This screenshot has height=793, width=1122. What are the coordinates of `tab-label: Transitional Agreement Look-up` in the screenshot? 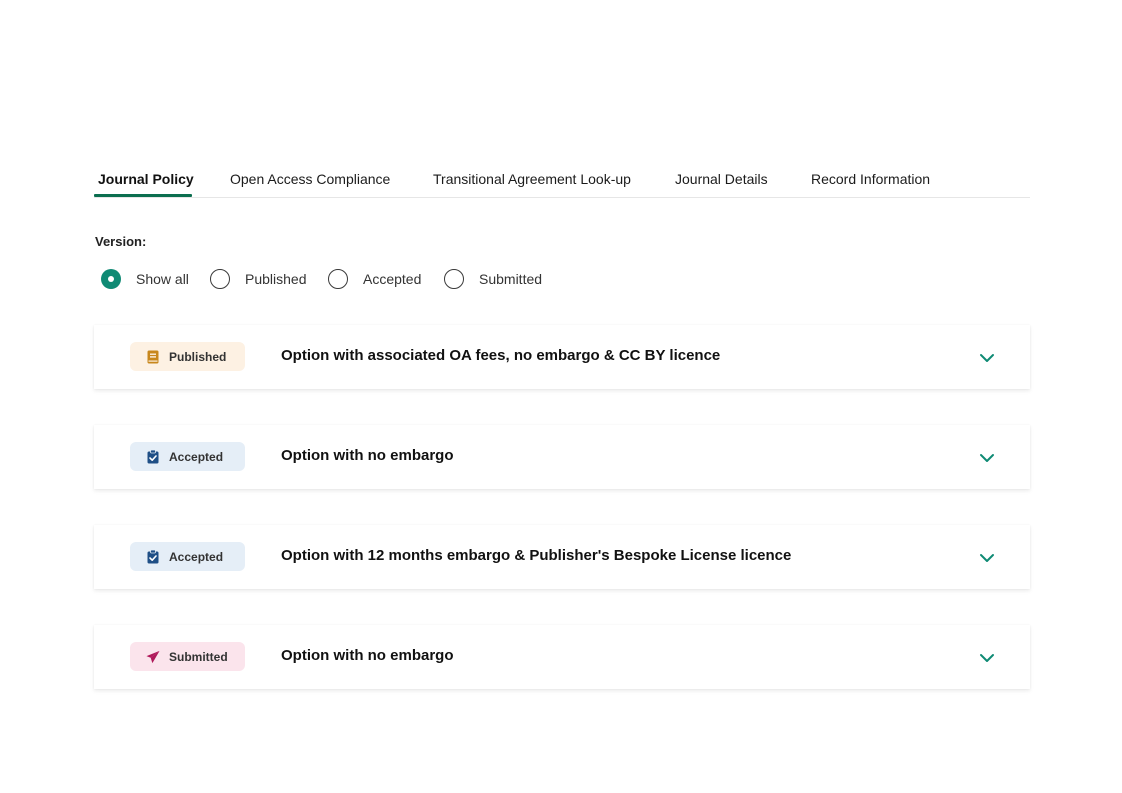 It's located at (532, 179).